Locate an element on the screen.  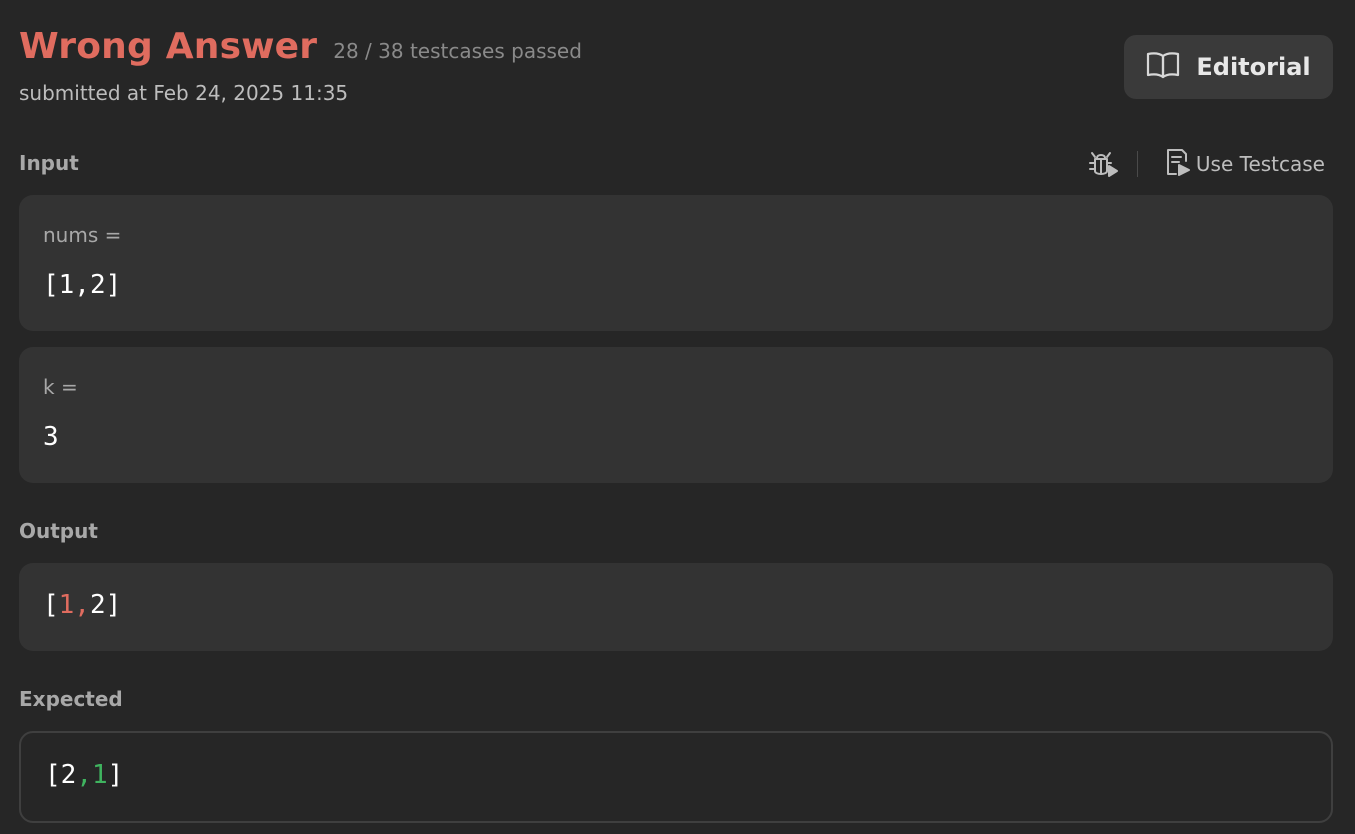
result-title-row: Wrong Answer 28 / 38 testcases passed is located at coordinates (300, 46).